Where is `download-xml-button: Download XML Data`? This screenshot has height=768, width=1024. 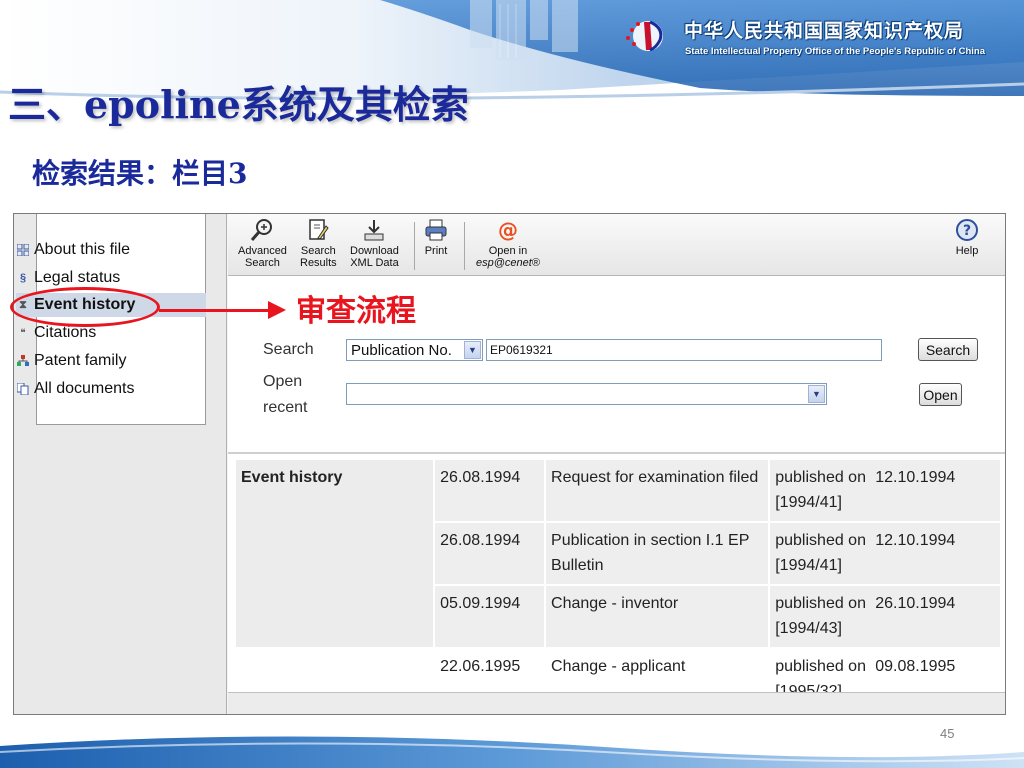 download-xml-button: Download XML Data is located at coordinates (374, 243).